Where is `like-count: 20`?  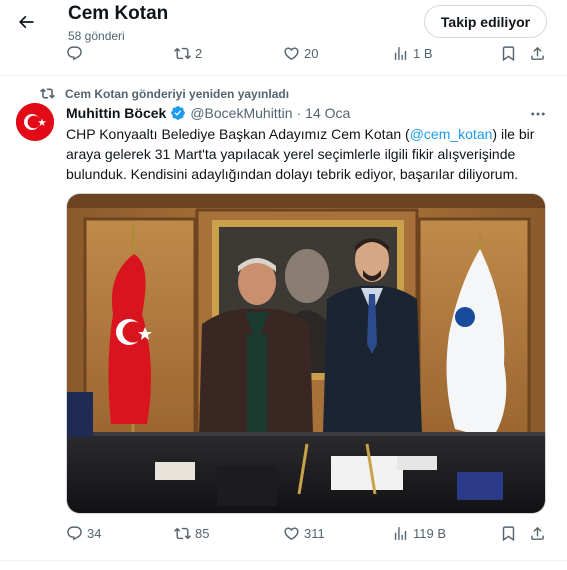
like-count: 20 is located at coordinates (311, 53).